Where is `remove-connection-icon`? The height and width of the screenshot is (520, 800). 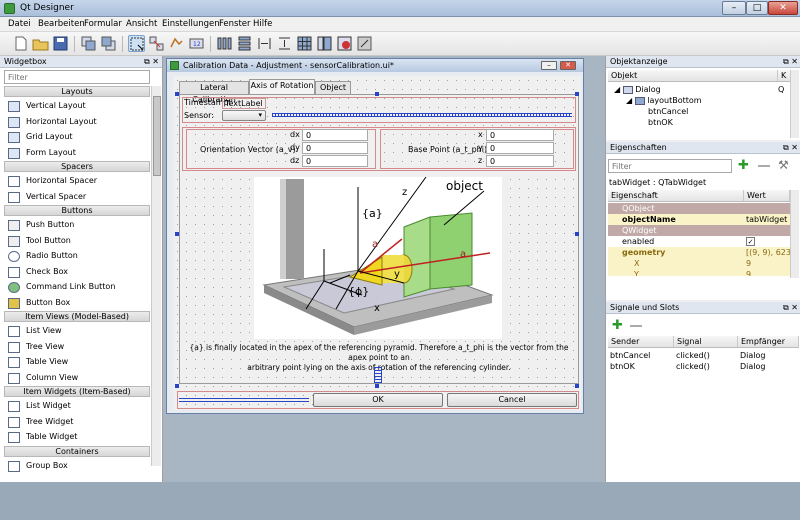
remove-connection-icon is located at coordinates (636, 326).